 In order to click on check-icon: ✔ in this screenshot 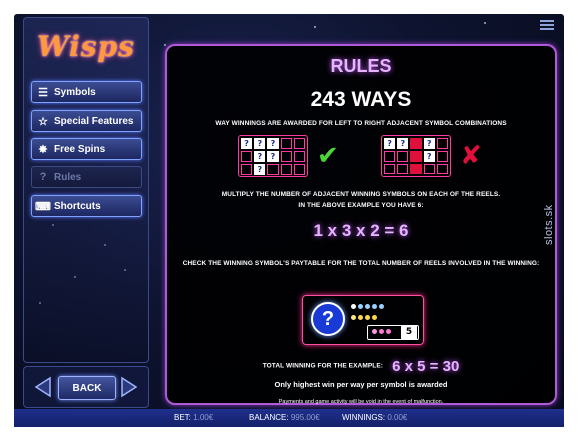, I will do `click(328, 156)`.